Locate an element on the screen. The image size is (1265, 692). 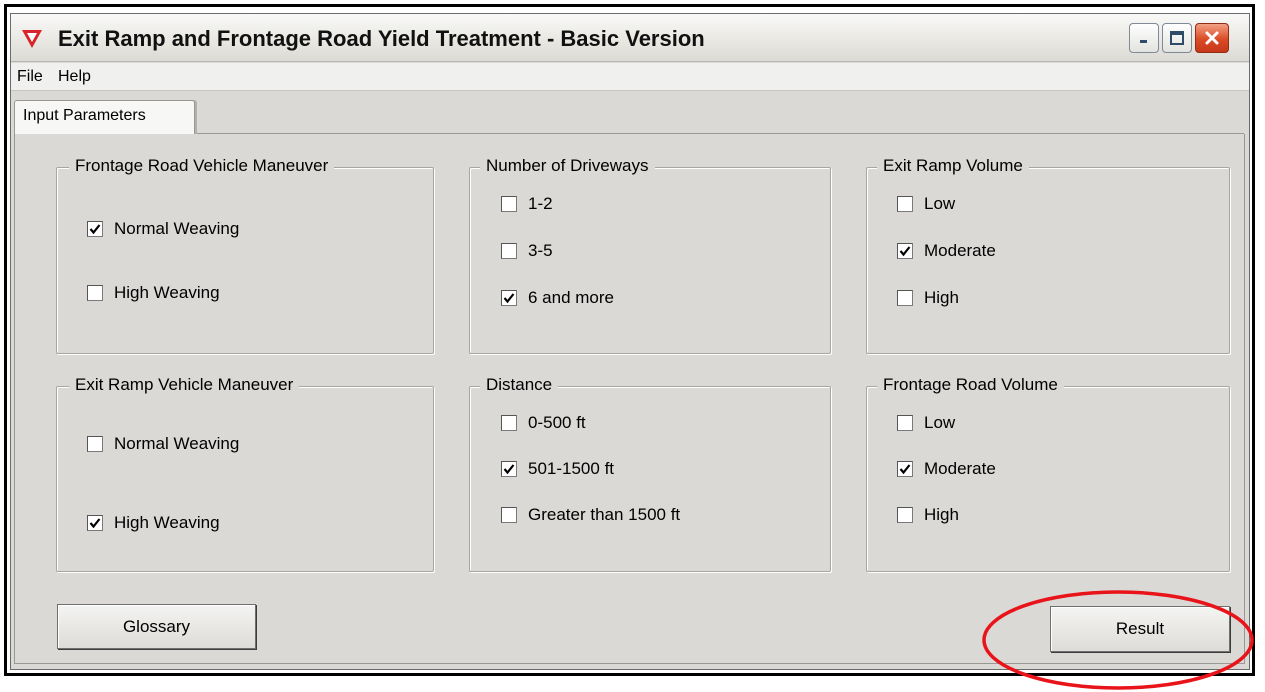
checkbox-0-500-ft: 0-500 ft is located at coordinates (543, 423).